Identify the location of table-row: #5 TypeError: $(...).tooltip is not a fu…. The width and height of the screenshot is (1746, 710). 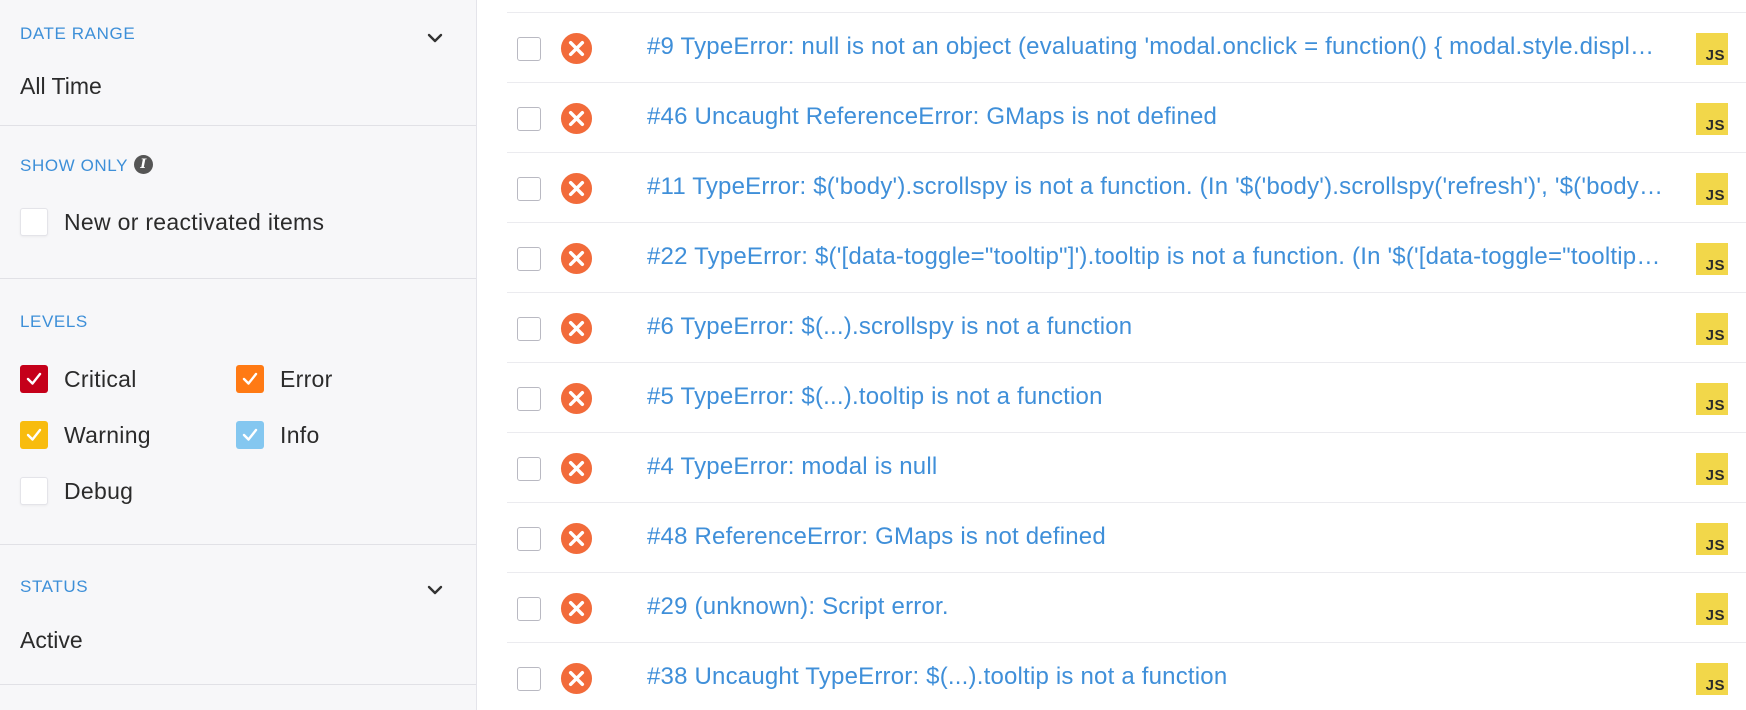
(1126, 398).